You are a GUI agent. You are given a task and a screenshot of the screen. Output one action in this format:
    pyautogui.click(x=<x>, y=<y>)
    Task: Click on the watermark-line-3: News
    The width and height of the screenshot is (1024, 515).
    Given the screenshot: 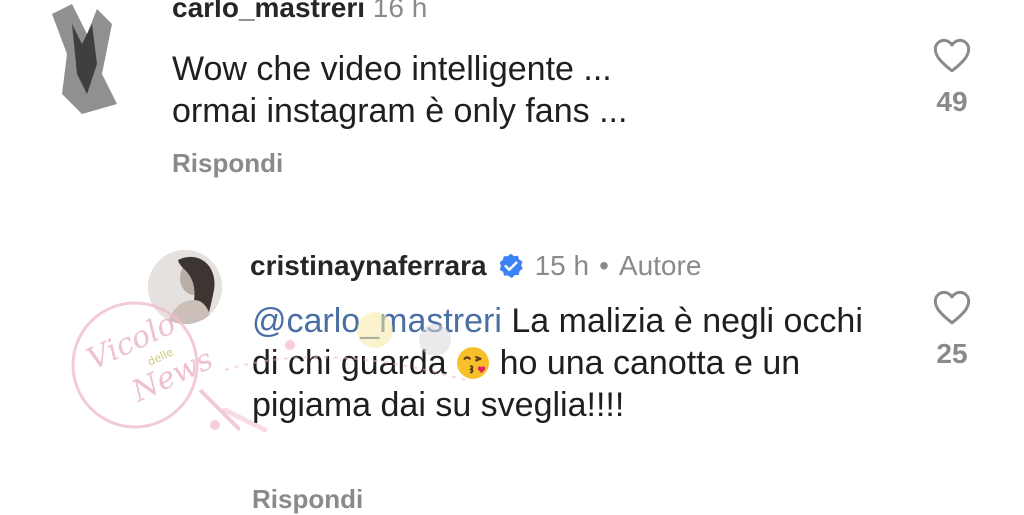 What is the action you would take?
    pyautogui.click(x=172, y=376)
    